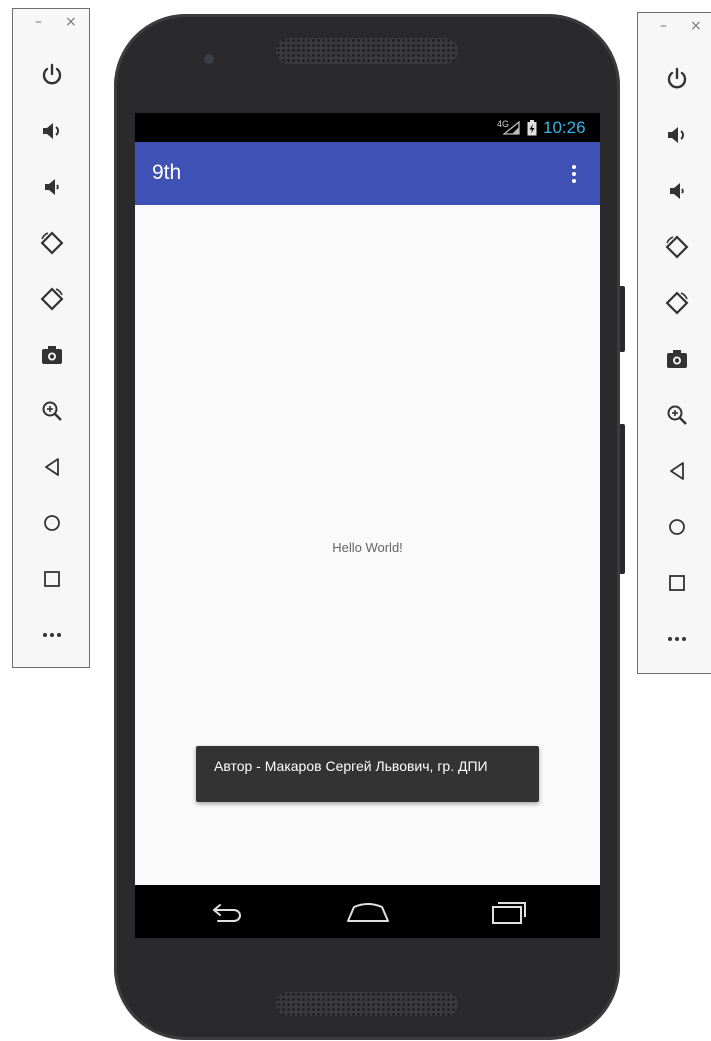  What do you see at coordinates (367, 127) in the screenshot?
I see `status-bar: 4G 10:26` at bounding box center [367, 127].